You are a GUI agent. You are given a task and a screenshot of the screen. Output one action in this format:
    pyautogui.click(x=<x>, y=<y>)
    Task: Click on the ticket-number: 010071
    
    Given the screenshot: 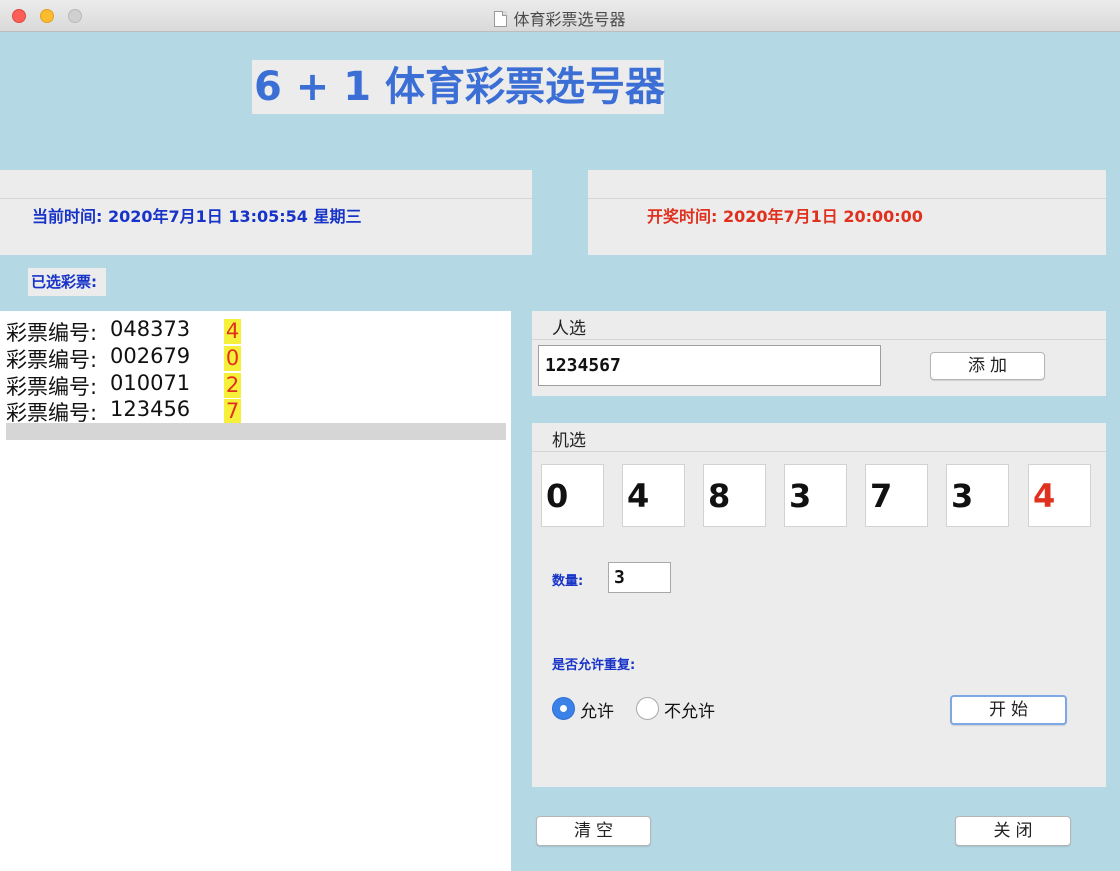 What is the action you would take?
    pyautogui.click(x=150, y=383)
    